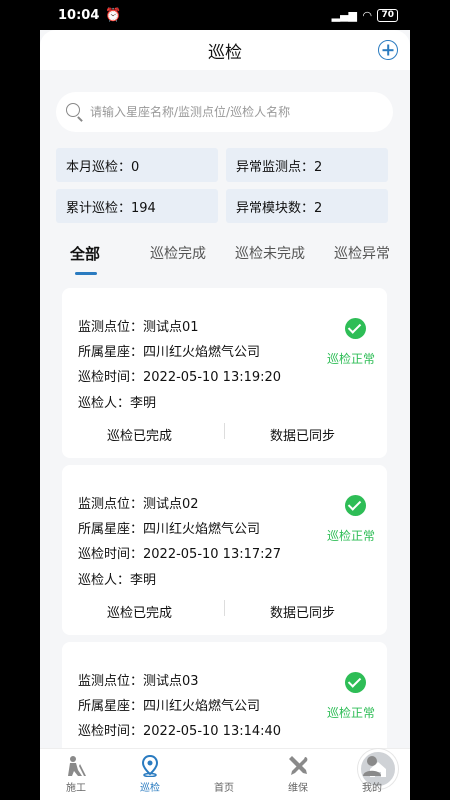 The height and width of the screenshot is (800, 450). Describe the element at coordinates (298, 788) in the screenshot. I see `tabbar-label: 维保` at that location.